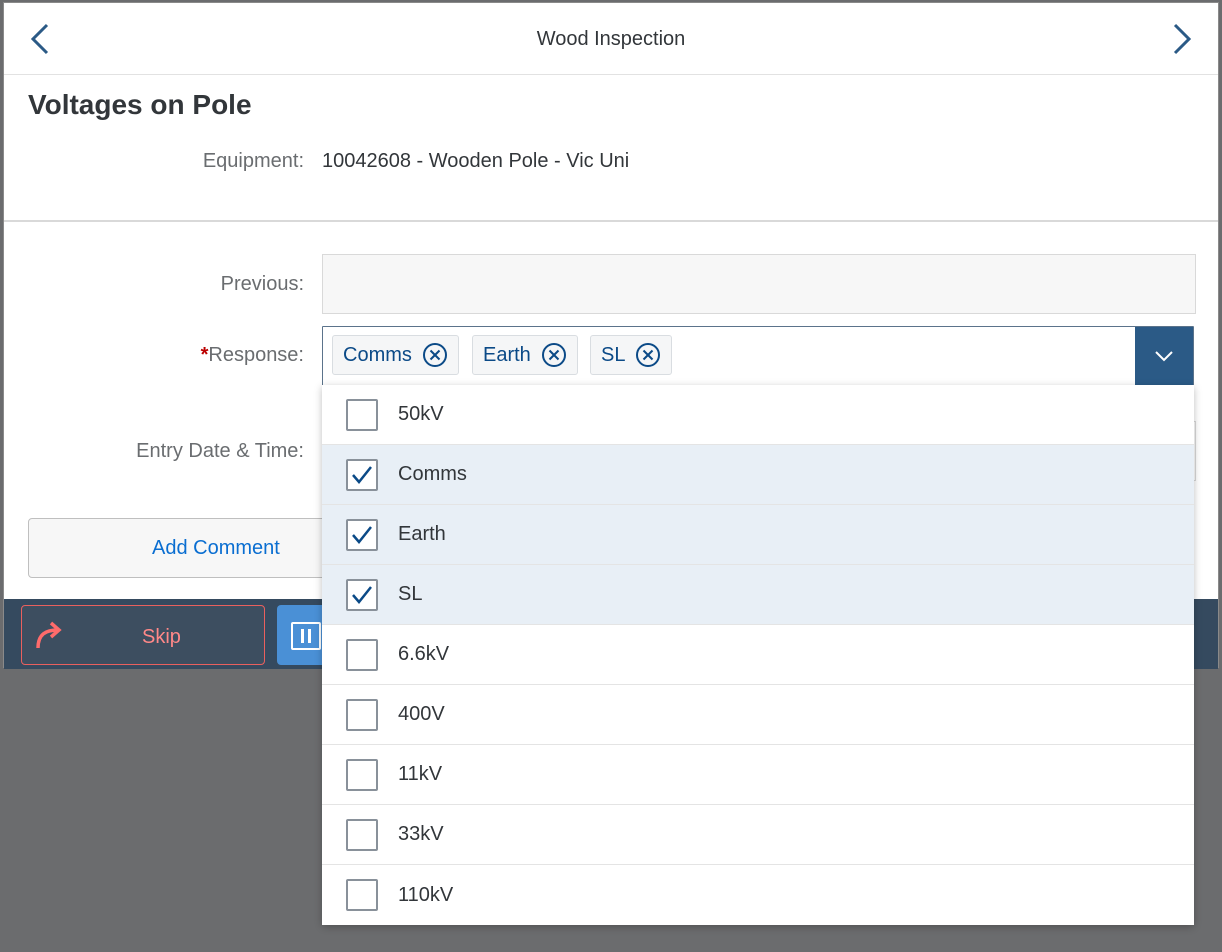  I want to click on option-sl: SL, so click(758, 595).